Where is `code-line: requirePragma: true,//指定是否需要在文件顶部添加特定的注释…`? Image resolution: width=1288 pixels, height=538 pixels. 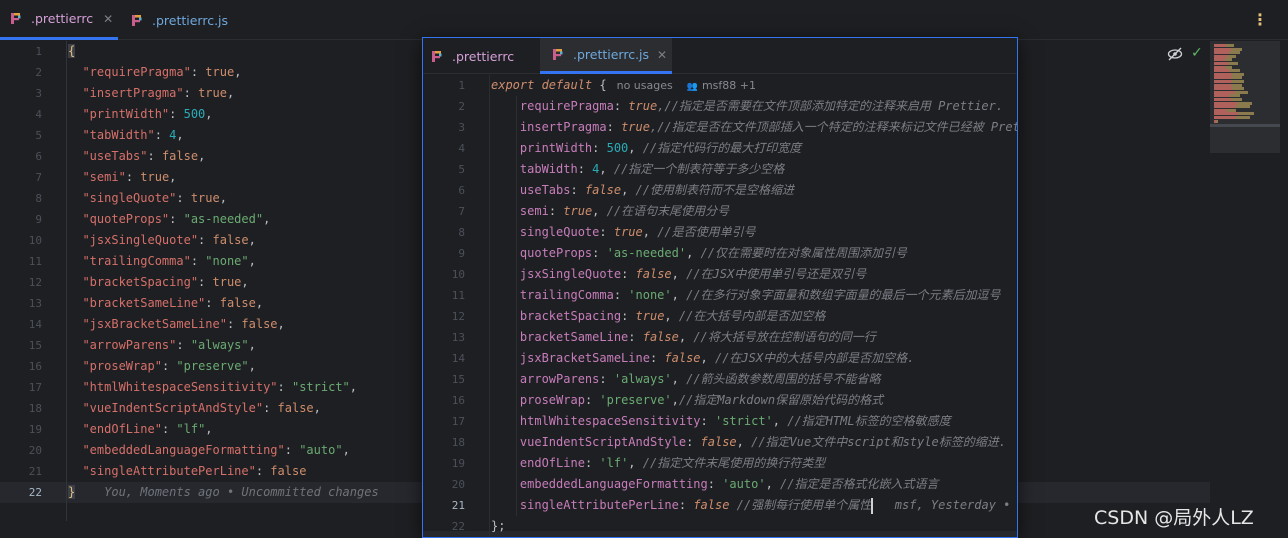 code-line: requirePragma: true,//指定是否需要在文件顶部添加特定的注释… is located at coordinates (747, 106).